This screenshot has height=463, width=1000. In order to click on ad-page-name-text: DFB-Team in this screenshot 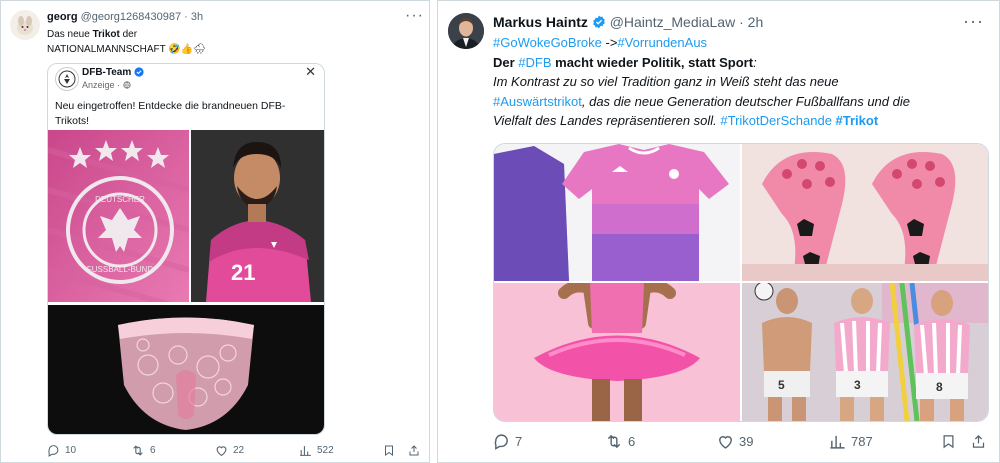, I will do `click(107, 72)`.